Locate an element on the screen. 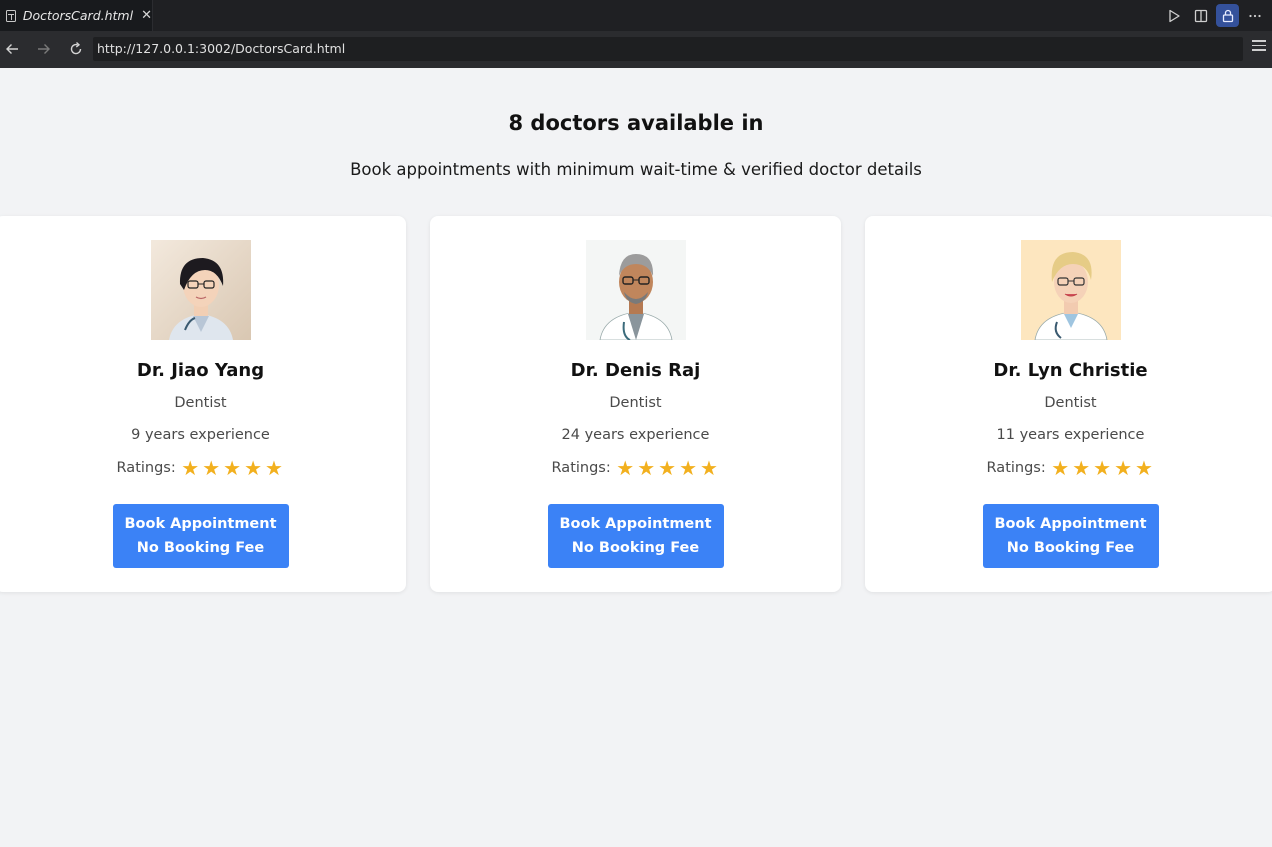 The height and width of the screenshot is (847, 1272). tab-title: DoctorsCard.html is located at coordinates (78, 15).